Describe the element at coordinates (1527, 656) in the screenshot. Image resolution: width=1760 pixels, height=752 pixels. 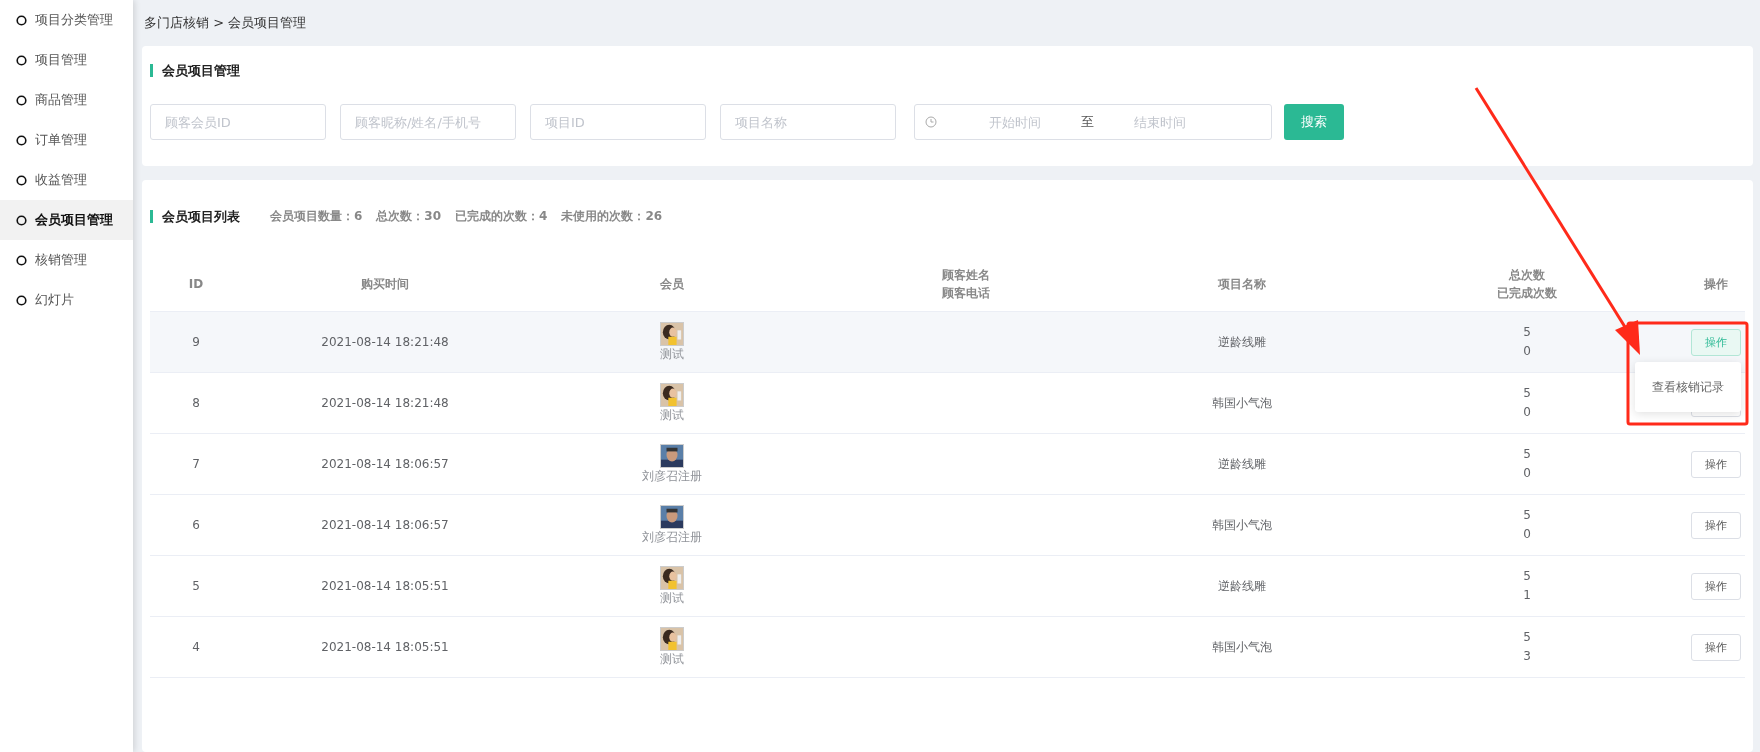
I see `table-cell-text: 3` at that location.